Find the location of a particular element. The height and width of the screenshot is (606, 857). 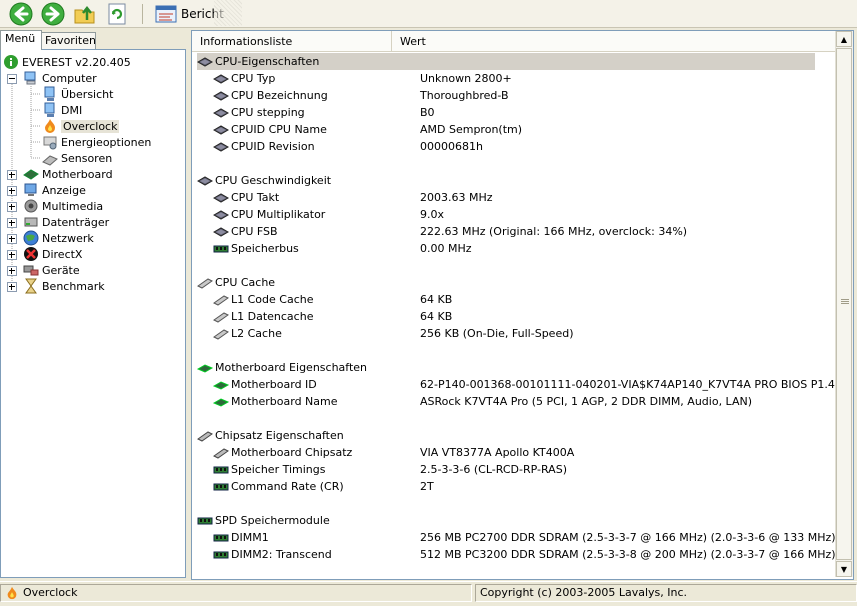

list-item: CPUID Revision 00000681h is located at coordinates (522, 146).